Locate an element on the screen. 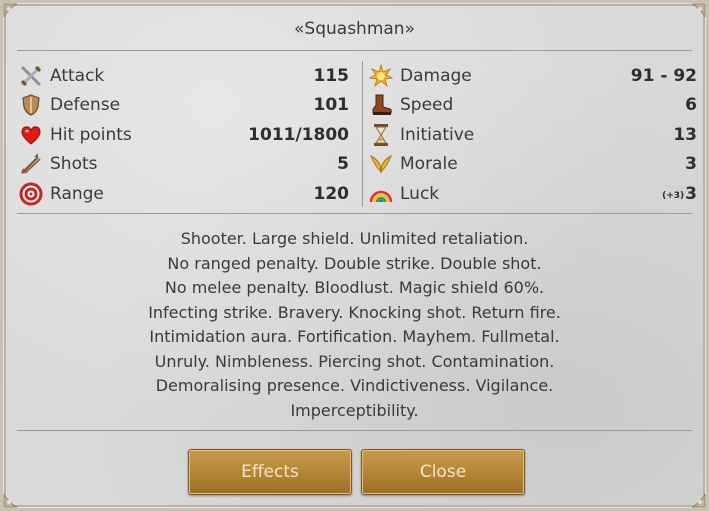  stat-label: Range is located at coordinates (77, 193).